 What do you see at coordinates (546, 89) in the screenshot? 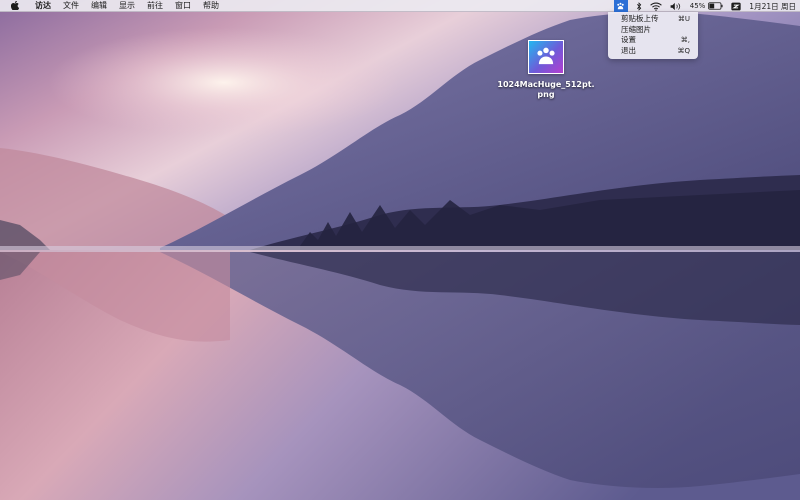
I see `file-name: 1024MacHuge_512pt.png` at bounding box center [546, 89].